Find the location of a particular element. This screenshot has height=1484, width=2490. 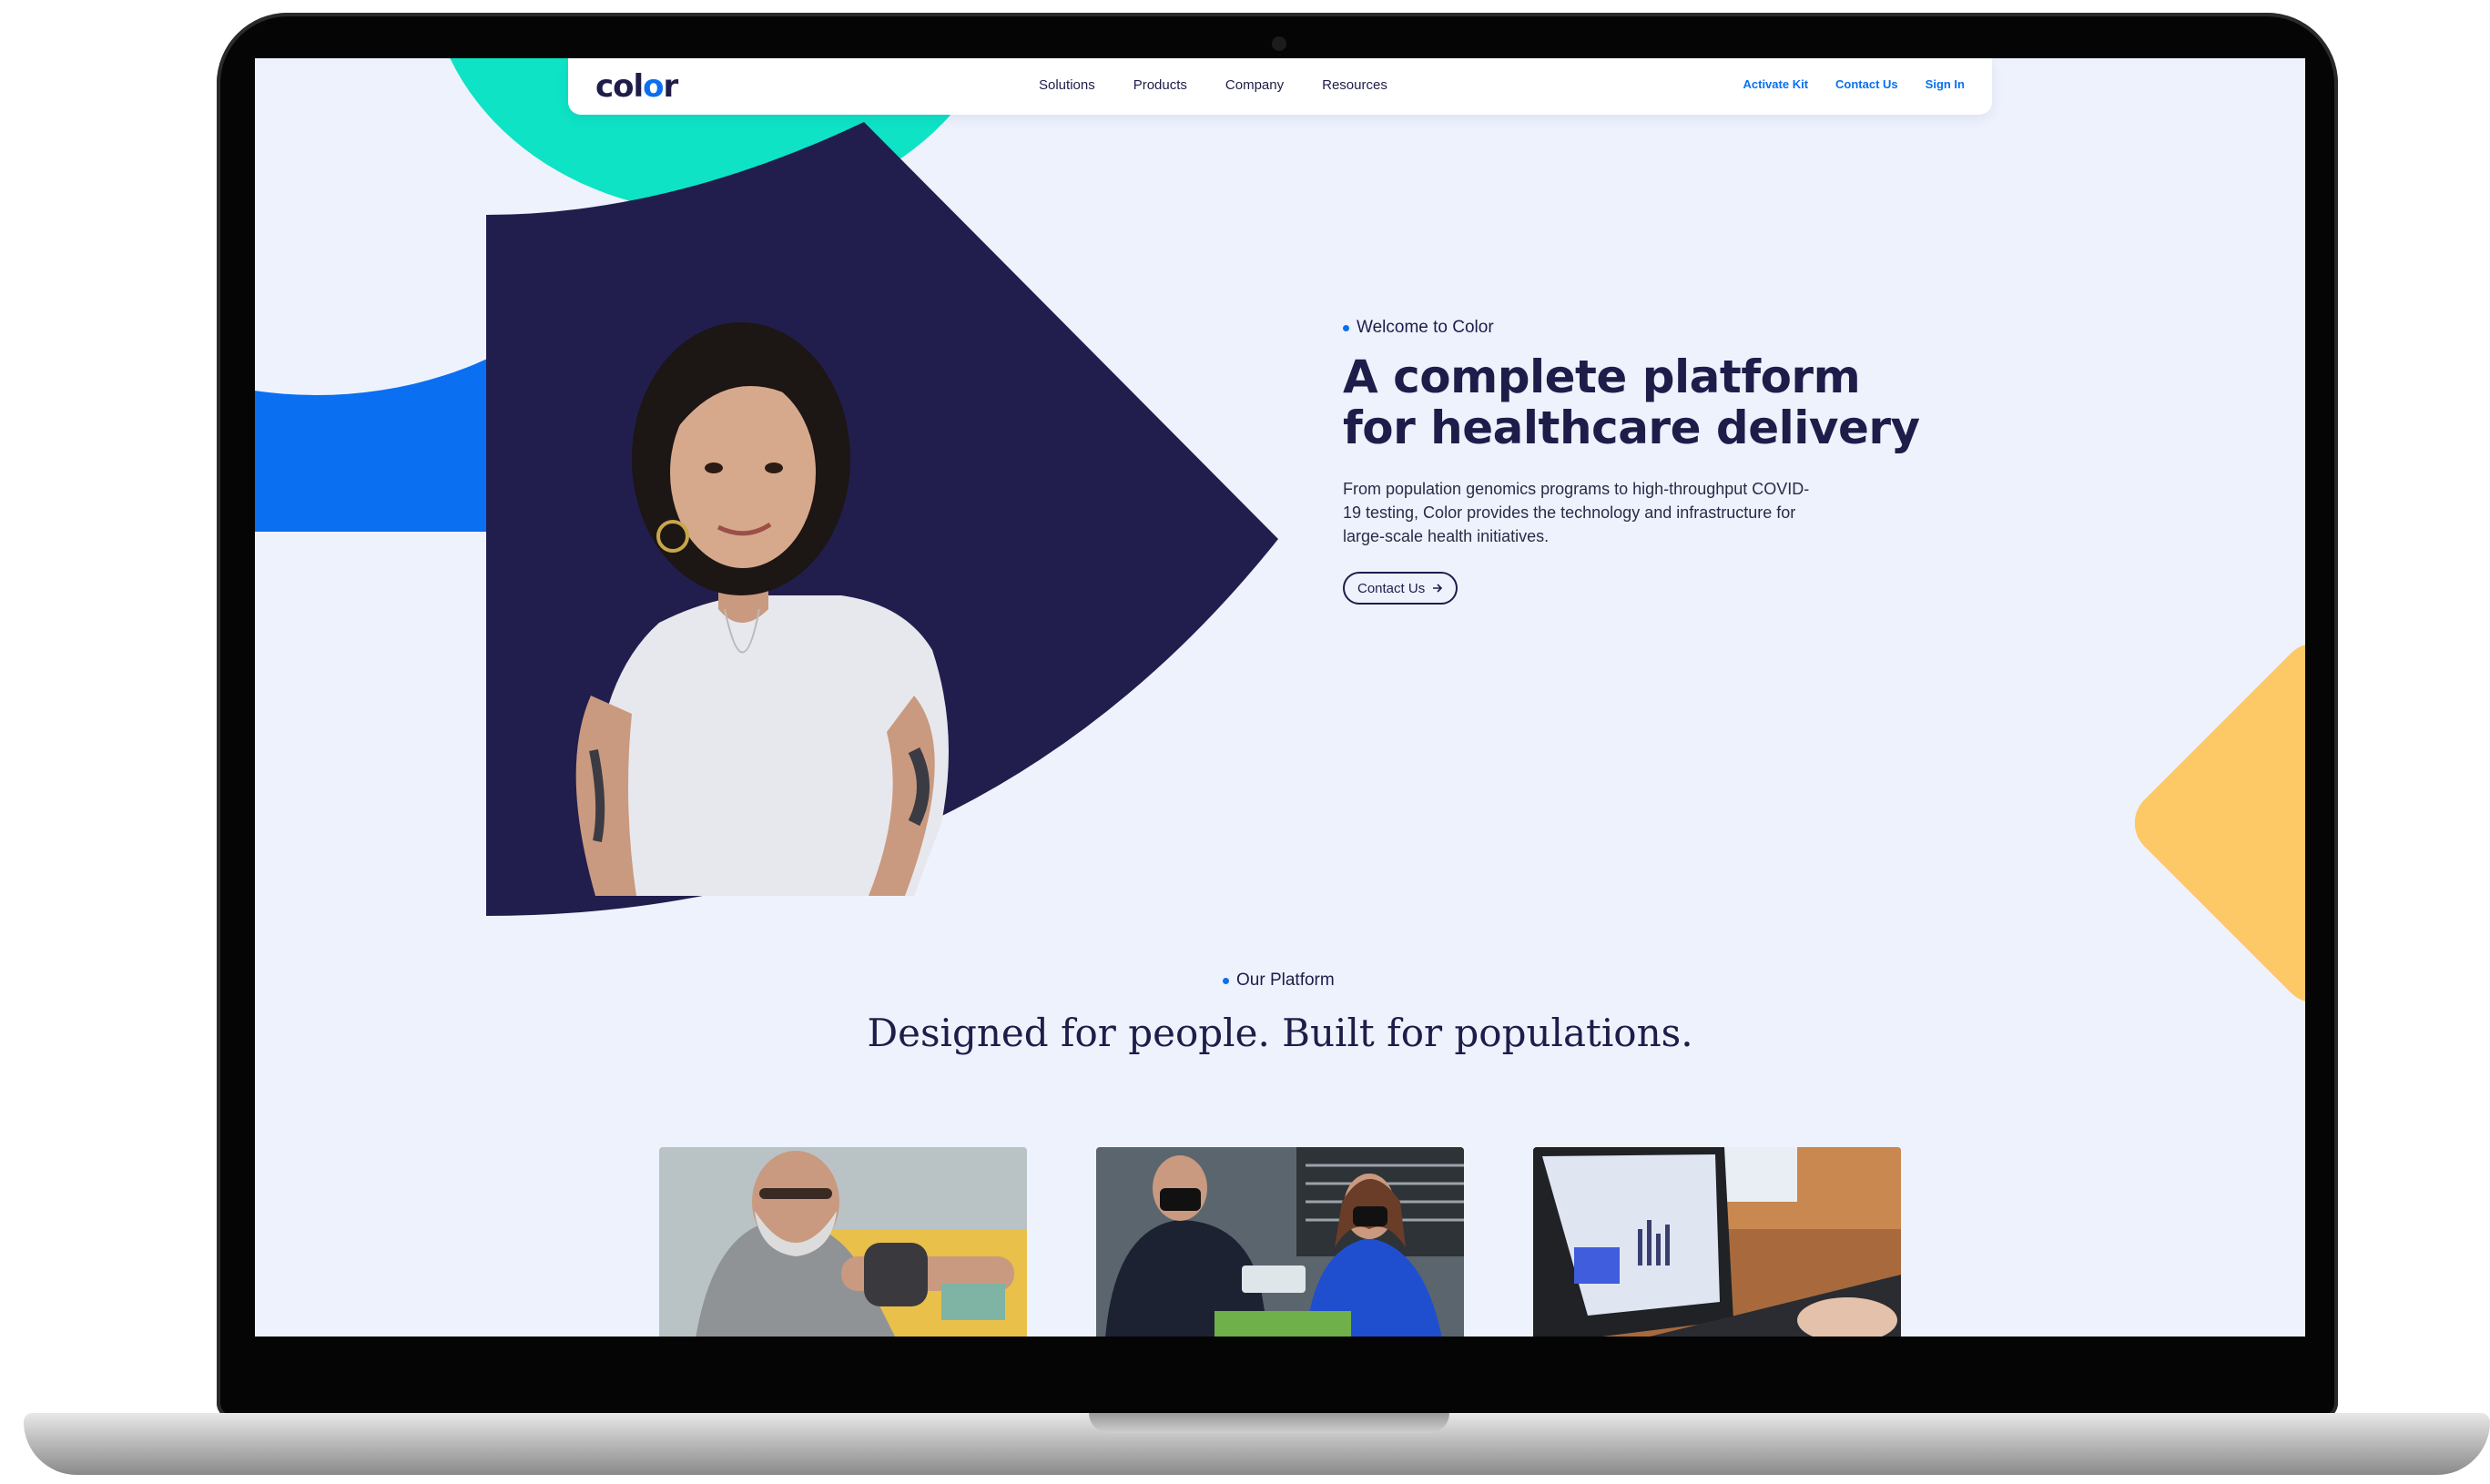

secondary-nav: Activate Kit Contact Us Sign In is located at coordinates (1854, 84).